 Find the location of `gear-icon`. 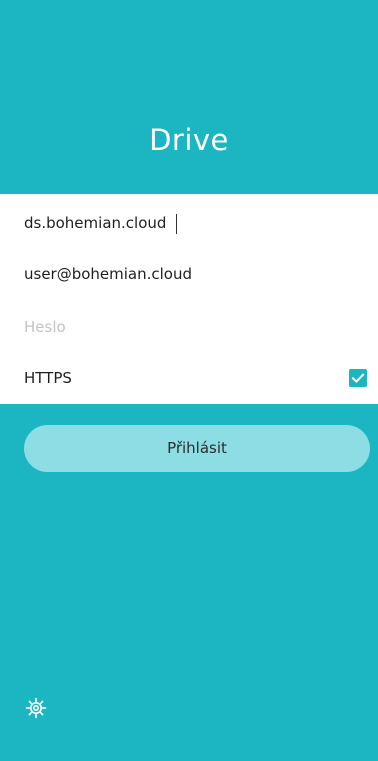

gear-icon is located at coordinates (36, 708).